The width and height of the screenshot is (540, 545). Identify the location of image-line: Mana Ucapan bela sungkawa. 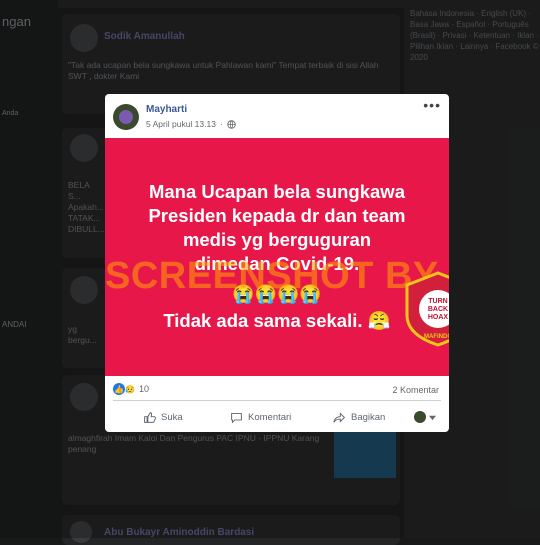
(276, 191).